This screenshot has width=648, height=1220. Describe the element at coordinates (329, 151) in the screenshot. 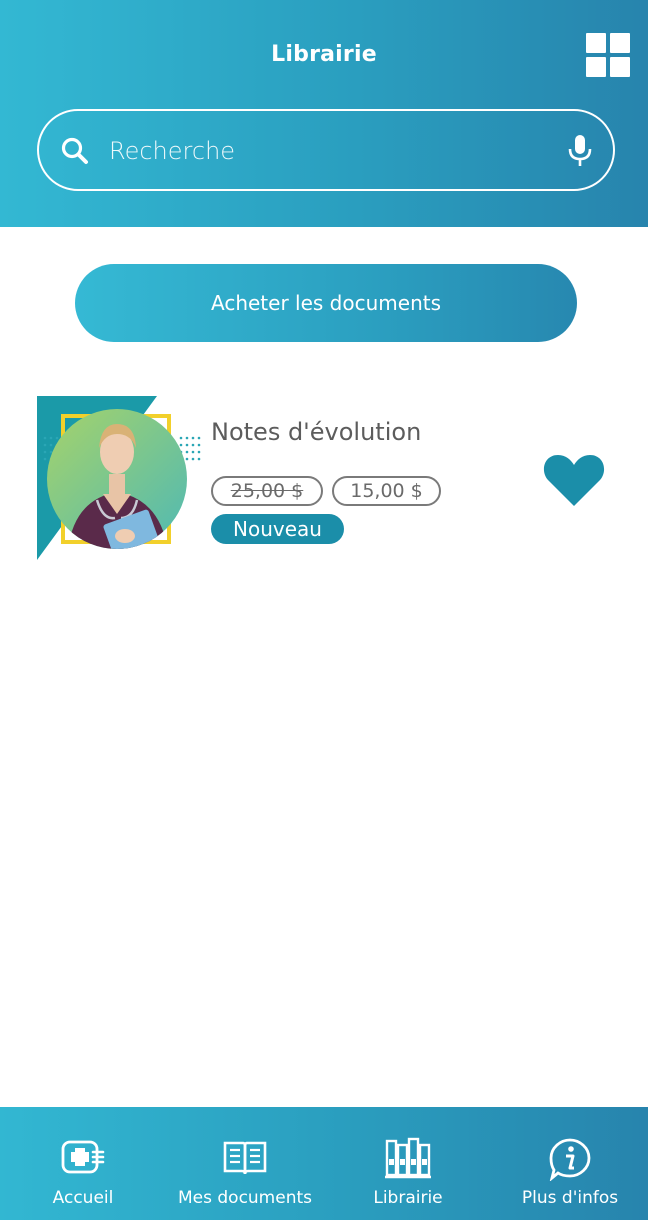

I see `search-input` at that location.